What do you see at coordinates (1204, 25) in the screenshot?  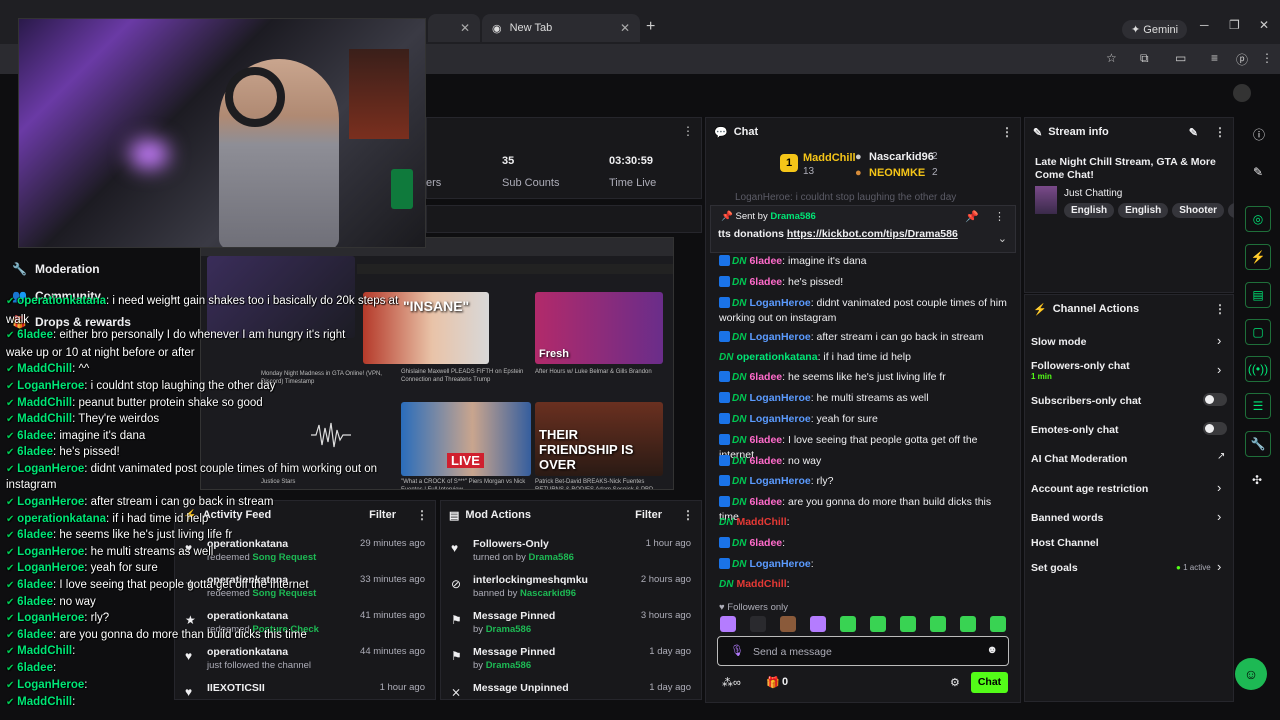 I see `minimize-button: ─` at bounding box center [1204, 25].